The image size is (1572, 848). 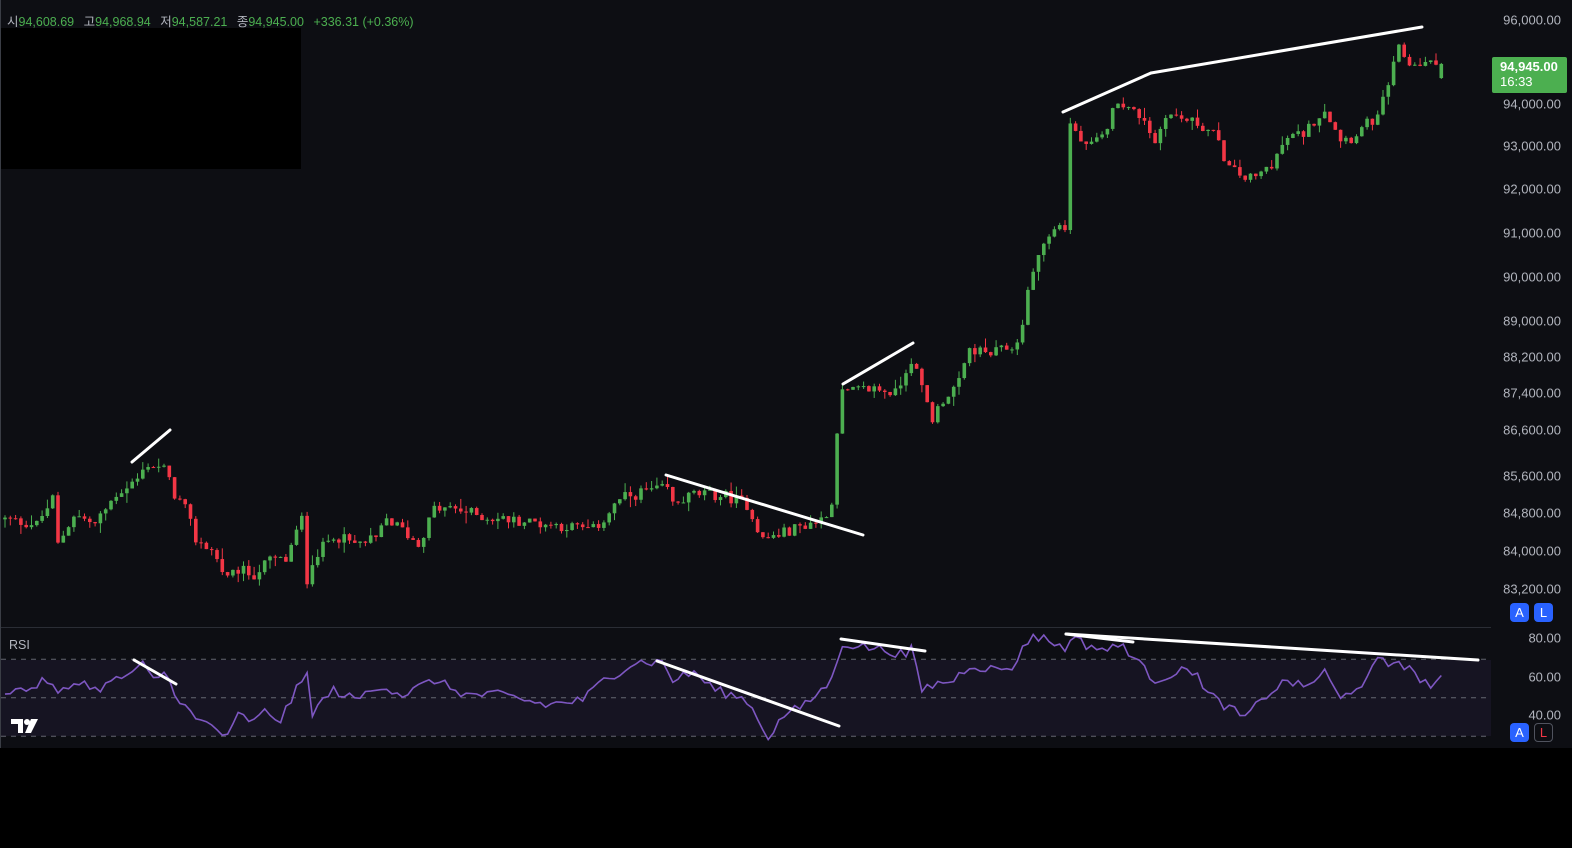 What do you see at coordinates (1532, 357) in the screenshot?
I see `price-tick-label: 88,200.00` at bounding box center [1532, 357].